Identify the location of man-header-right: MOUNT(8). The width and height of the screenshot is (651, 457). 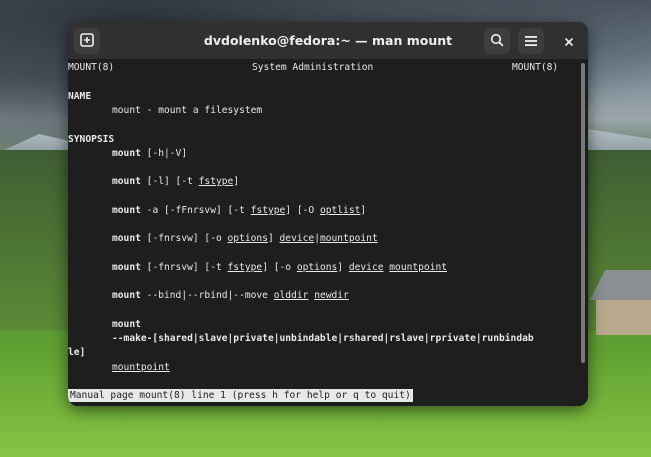
(535, 67).